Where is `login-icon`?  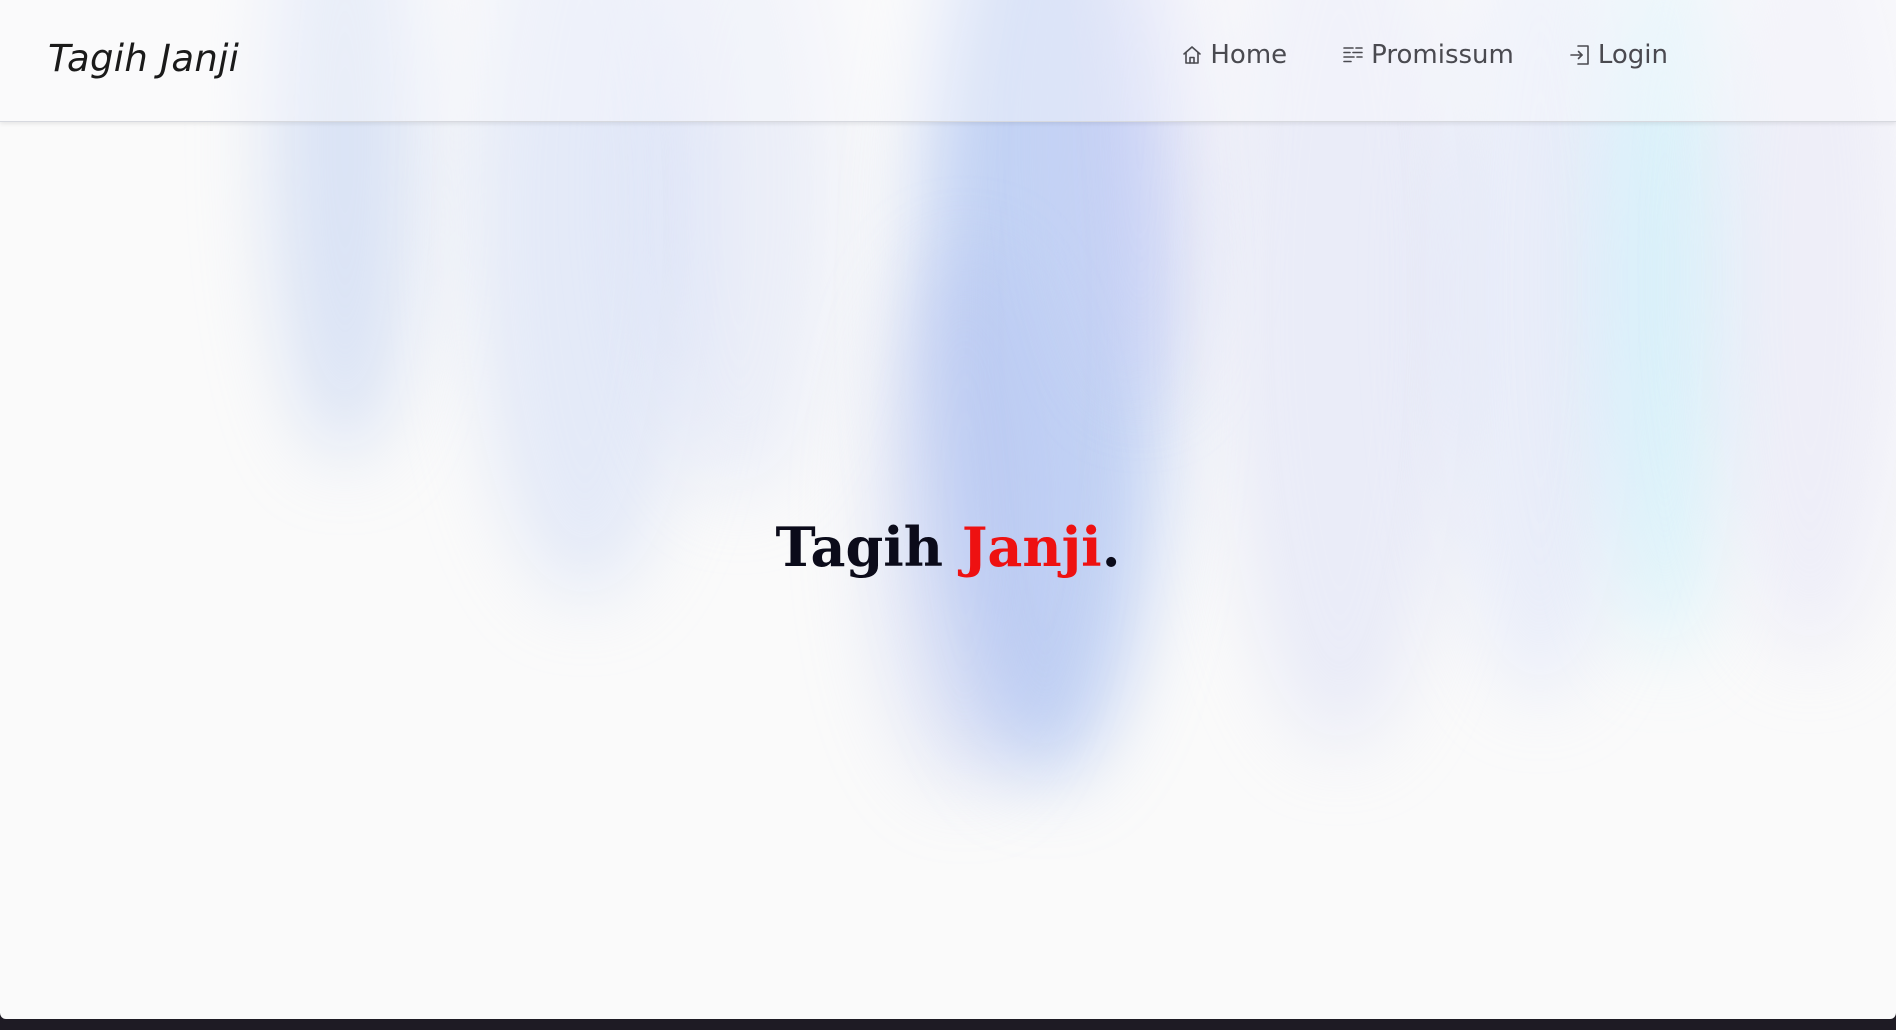 login-icon is located at coordinates (1579, 55).